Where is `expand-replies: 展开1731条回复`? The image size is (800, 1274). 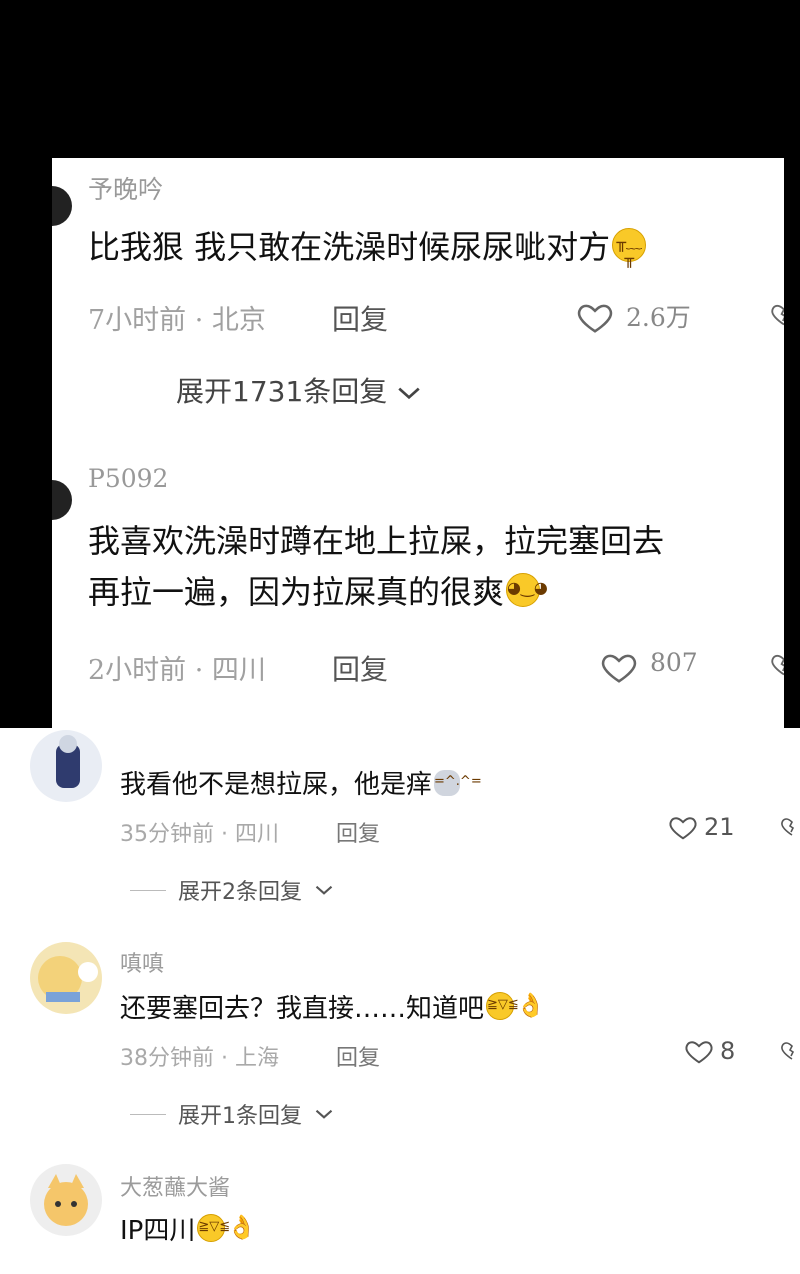 expand-replies: 展开1731条回复 is located at coordinates (299, 390).